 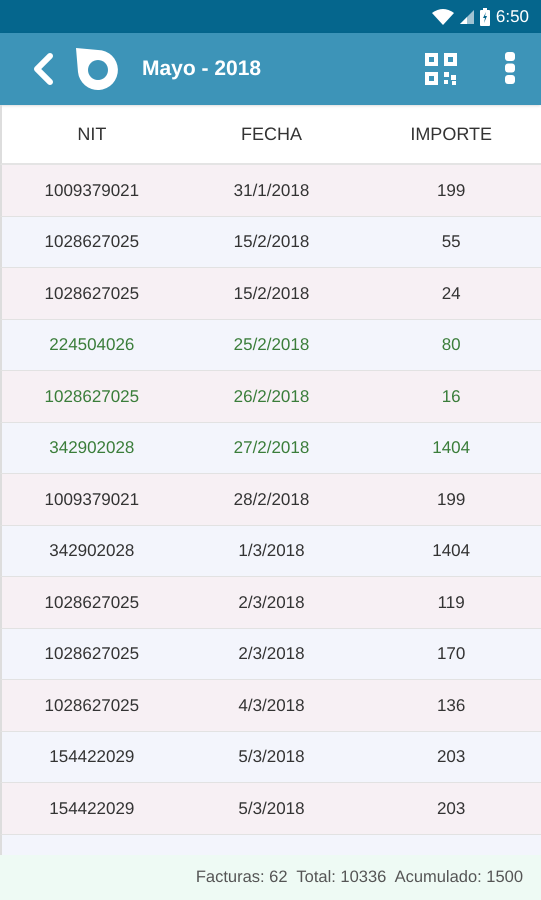 What do you see at coordinates (512, 17) in the screenshot?
I see `status-time: 6:50` at bounding box center [512, 17].